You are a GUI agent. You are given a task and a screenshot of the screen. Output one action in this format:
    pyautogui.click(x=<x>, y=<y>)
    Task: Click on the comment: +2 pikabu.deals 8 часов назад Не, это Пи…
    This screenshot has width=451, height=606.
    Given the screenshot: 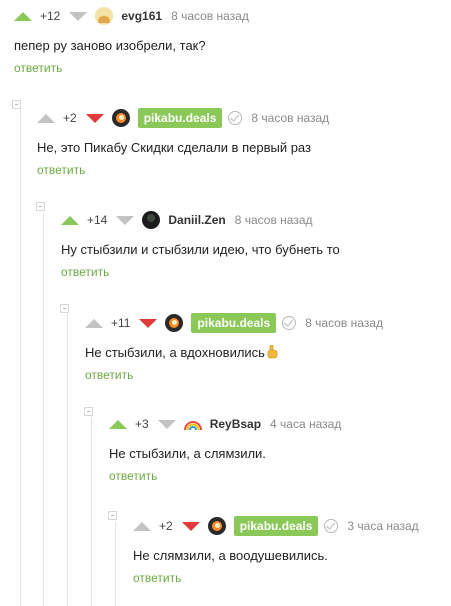 What is the action you would take?
    pyautogui.click(x=244, y=143)
    